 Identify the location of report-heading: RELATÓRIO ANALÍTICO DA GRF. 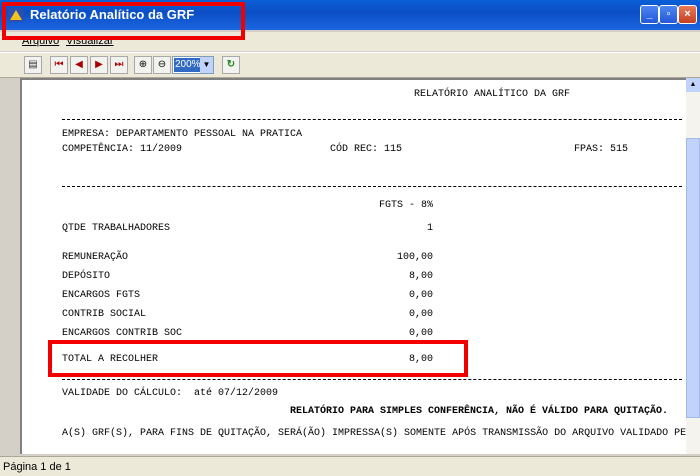
(492, 94).